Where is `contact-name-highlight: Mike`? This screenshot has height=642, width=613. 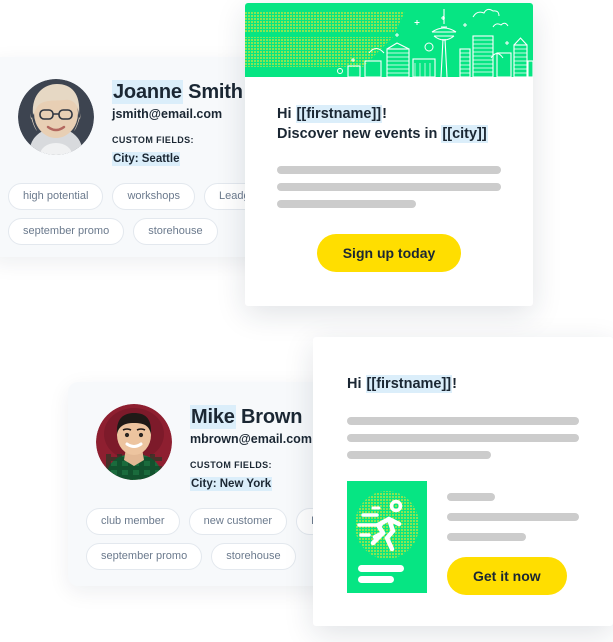
contact-name-highlight: Mike is located at coordinates (213, 417).